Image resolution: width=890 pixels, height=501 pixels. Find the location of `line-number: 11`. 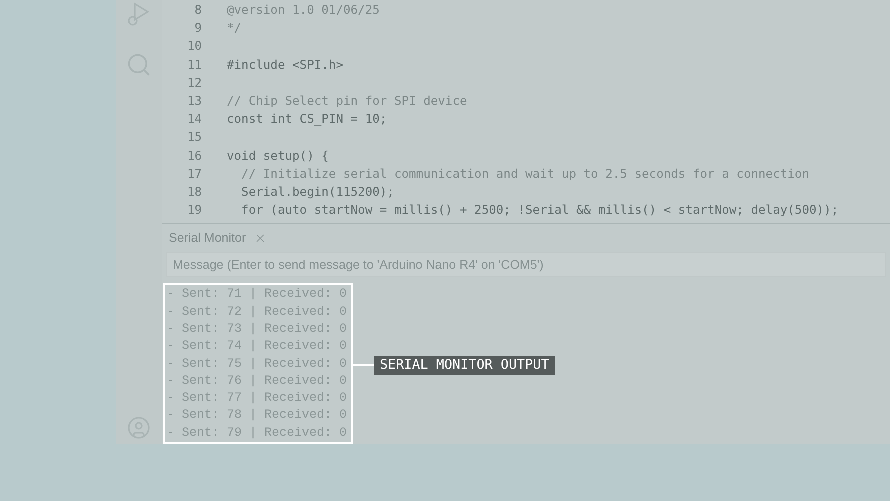

line-number: 11 is located at coordinates (194, 65).